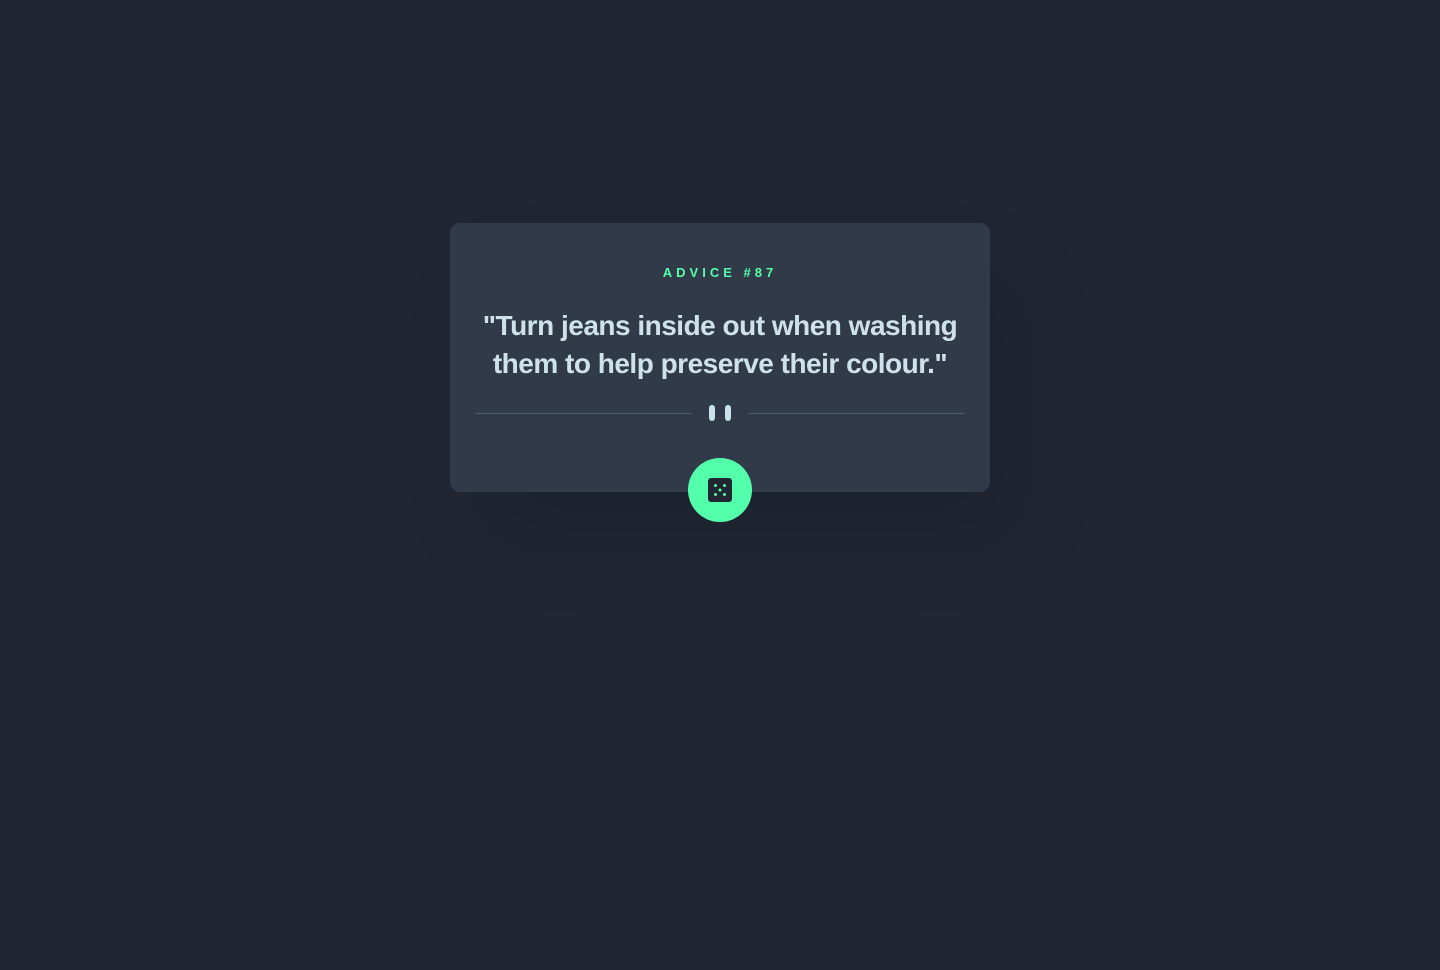 This screenshot has width=1440, height=970. Describe the element at coordinates (720, 272) in the screenshot. I see `advice-id-label: ADVICE #87` at that location.